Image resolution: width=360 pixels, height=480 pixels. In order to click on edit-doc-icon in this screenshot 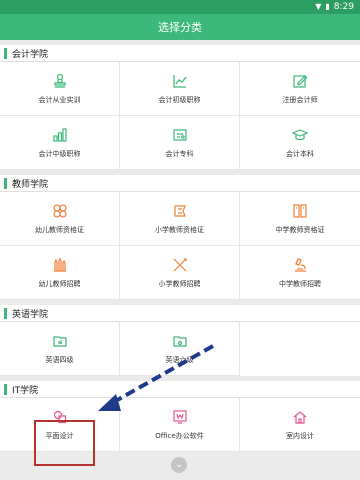, I will do `click(300, 81)`.